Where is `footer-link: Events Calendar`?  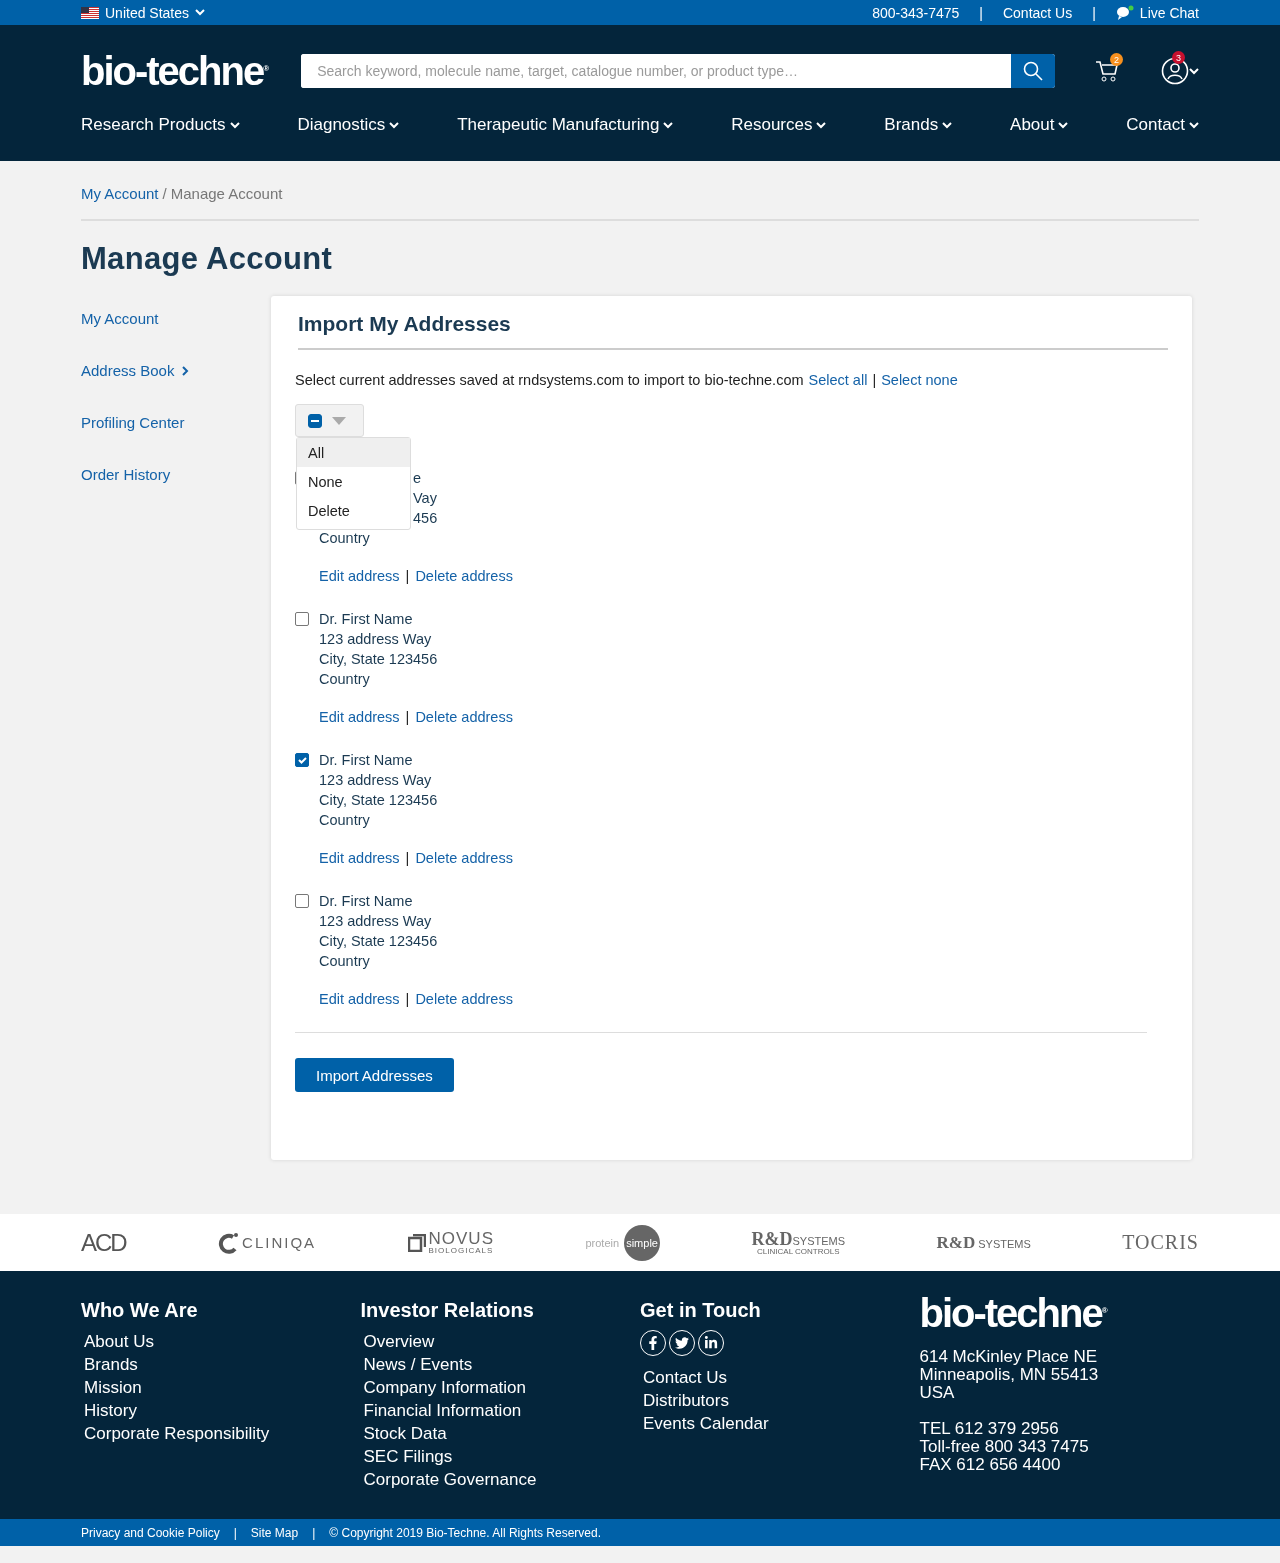
footer-link: Events Calendar is located at coordinates (780, 1423).